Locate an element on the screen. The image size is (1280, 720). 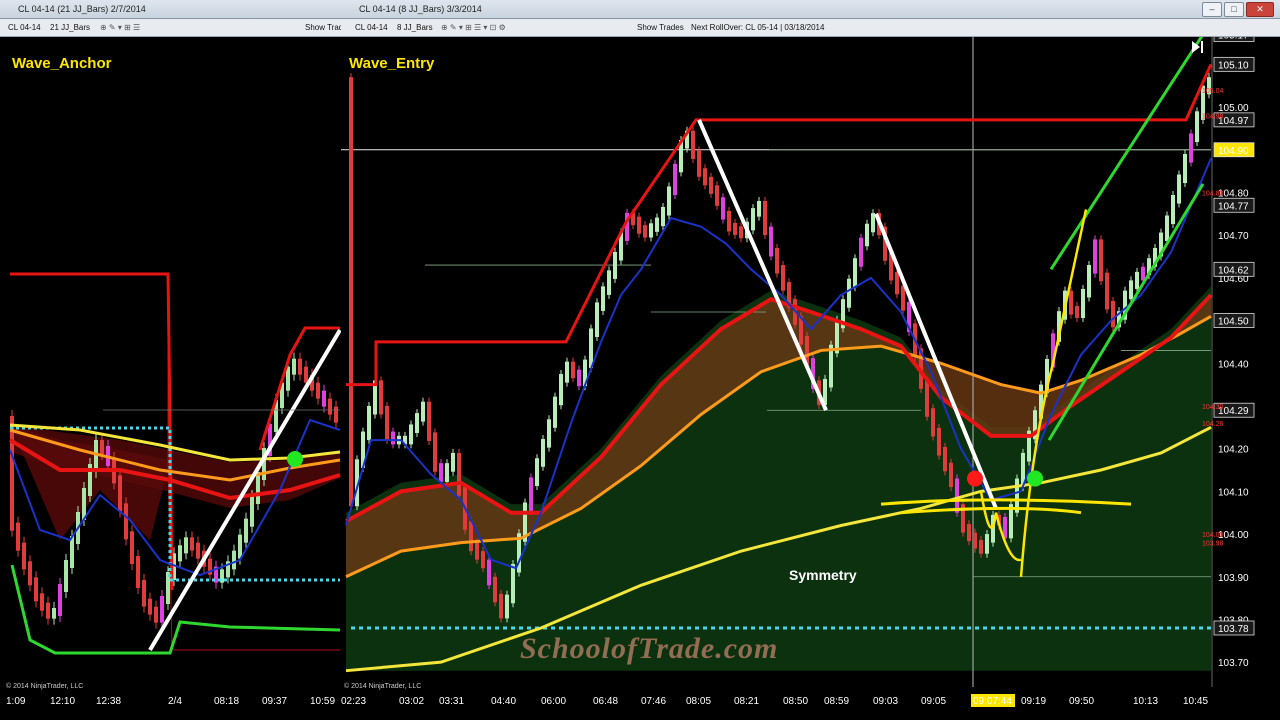
left-show-trades-button: Show Trades is located at coordinates (323, 27).